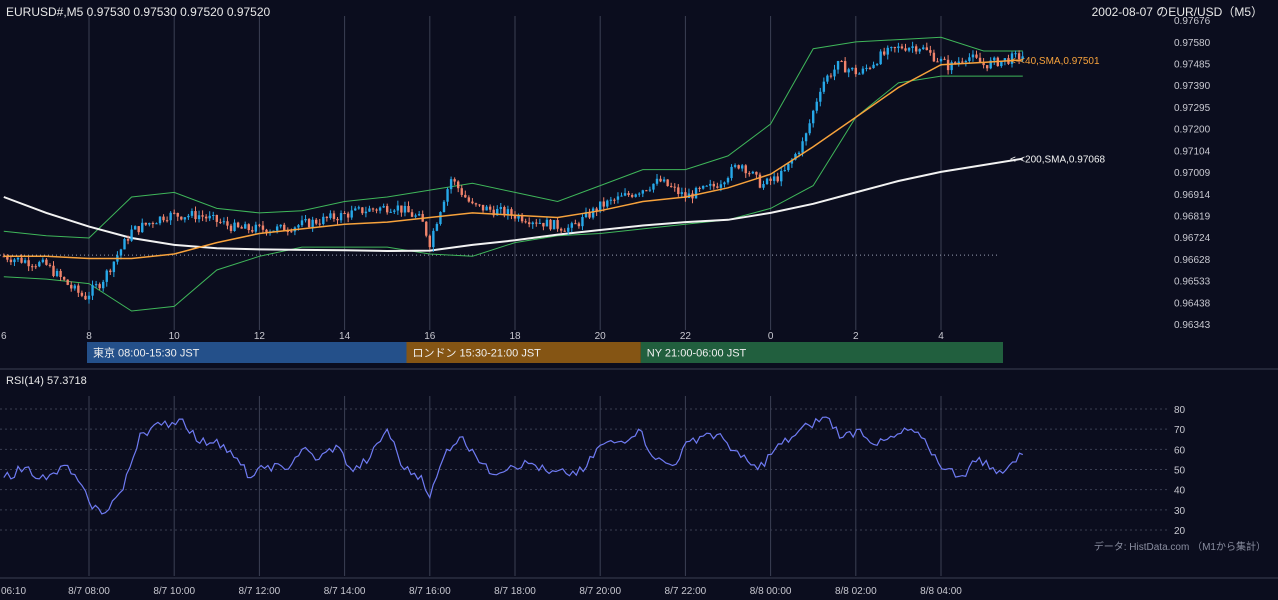 The height and width of the screenshot is (600, 1278). What do you see at coordinates (430, 591) in the screenshot?
I see `rsi-x-tick-label: 8/7 16:00` at bounding box center [430, 591].